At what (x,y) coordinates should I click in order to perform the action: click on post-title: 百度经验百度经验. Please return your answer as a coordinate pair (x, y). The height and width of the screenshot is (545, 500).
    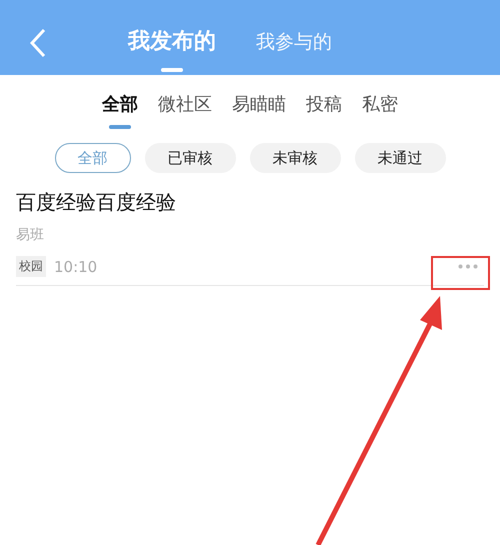
    Looking at the image, I should click on (250, 202).